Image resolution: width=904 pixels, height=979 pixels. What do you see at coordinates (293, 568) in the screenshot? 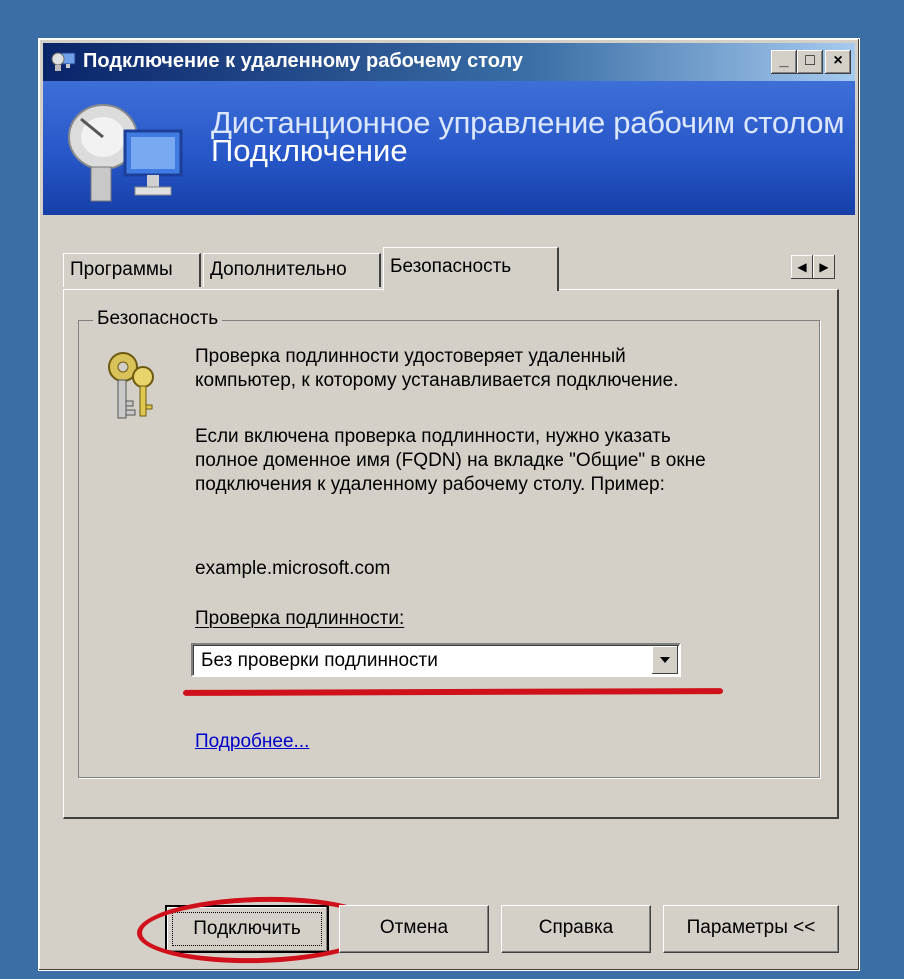
I see `example-host: example.microsoft.com` at bounding box center [293, 568].